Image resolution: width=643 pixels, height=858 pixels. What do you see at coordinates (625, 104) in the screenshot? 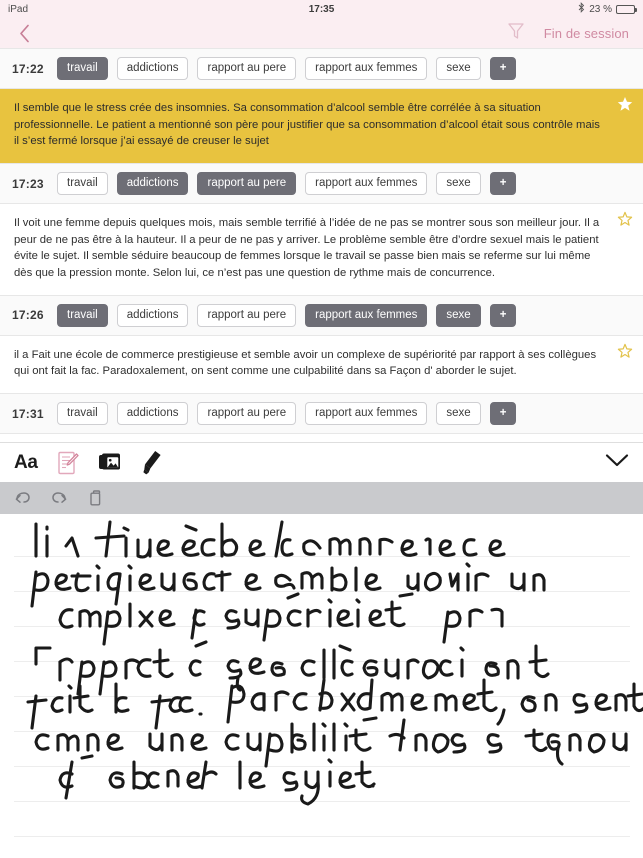
I see `star-filled-icon` at bounding box center [625, 104].